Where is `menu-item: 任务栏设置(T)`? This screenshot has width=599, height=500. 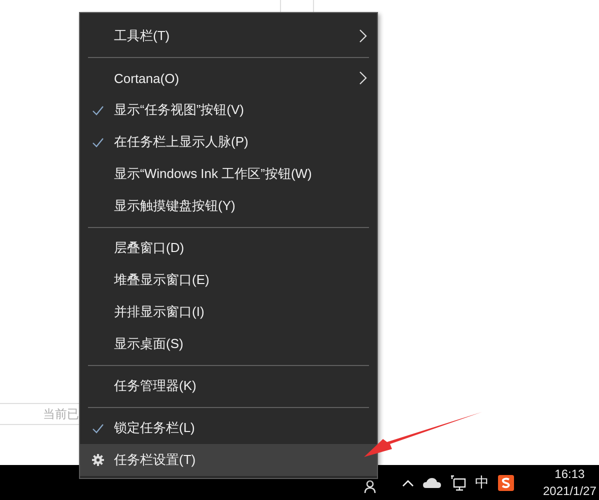
menu-item: 任务栏设置(T) is located at coordinates (228, 460).